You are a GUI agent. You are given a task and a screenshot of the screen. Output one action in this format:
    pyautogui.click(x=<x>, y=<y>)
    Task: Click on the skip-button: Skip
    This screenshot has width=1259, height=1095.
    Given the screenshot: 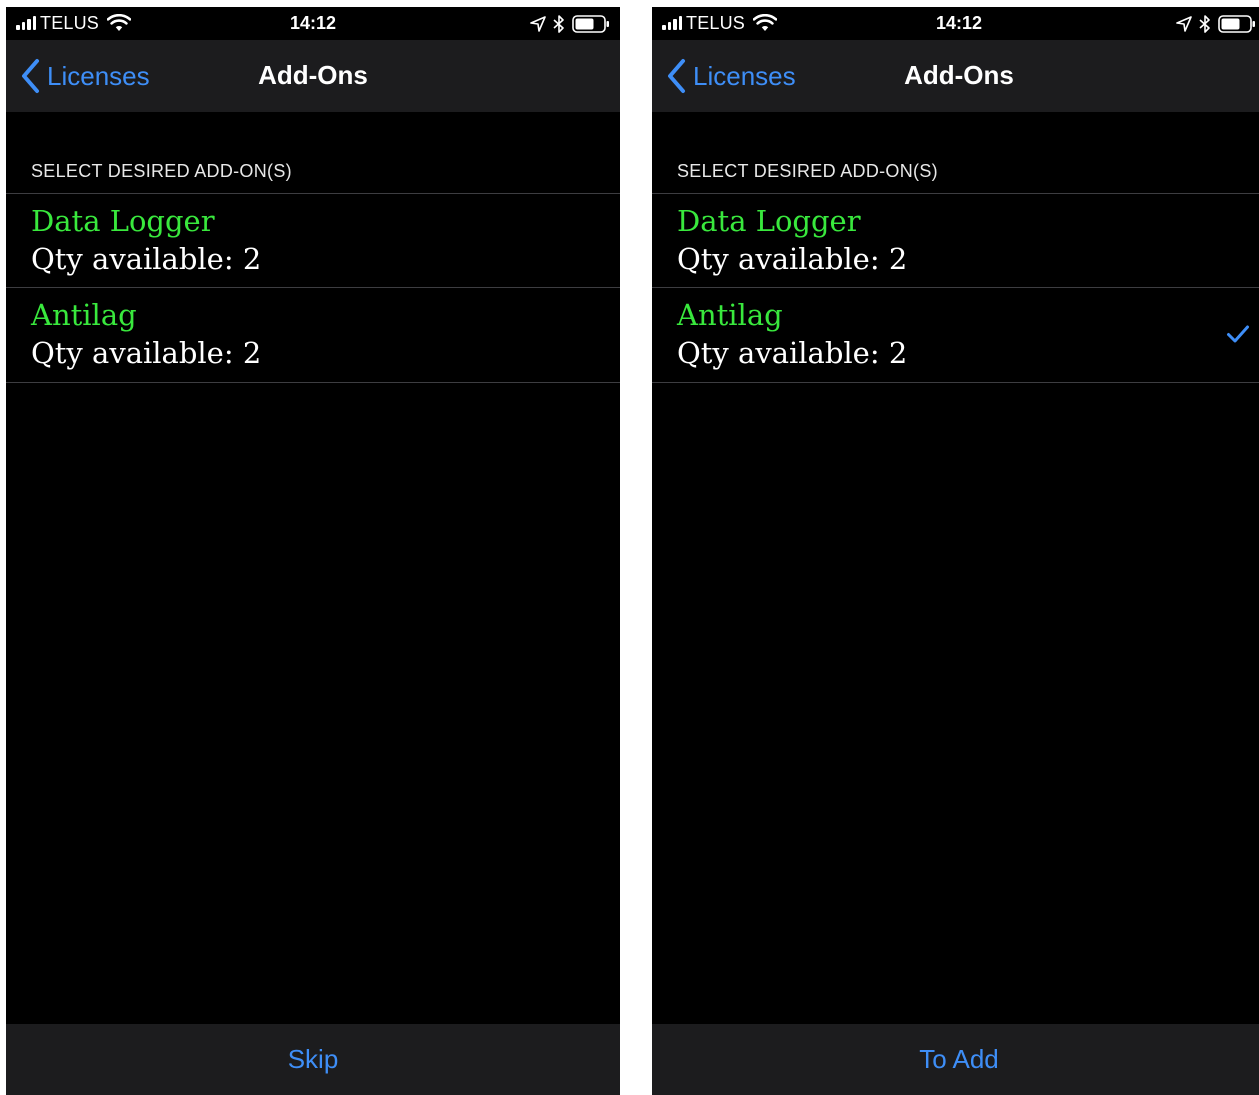 What is the action you would take?
    pyautogui.click(x=313, y=1059)
    